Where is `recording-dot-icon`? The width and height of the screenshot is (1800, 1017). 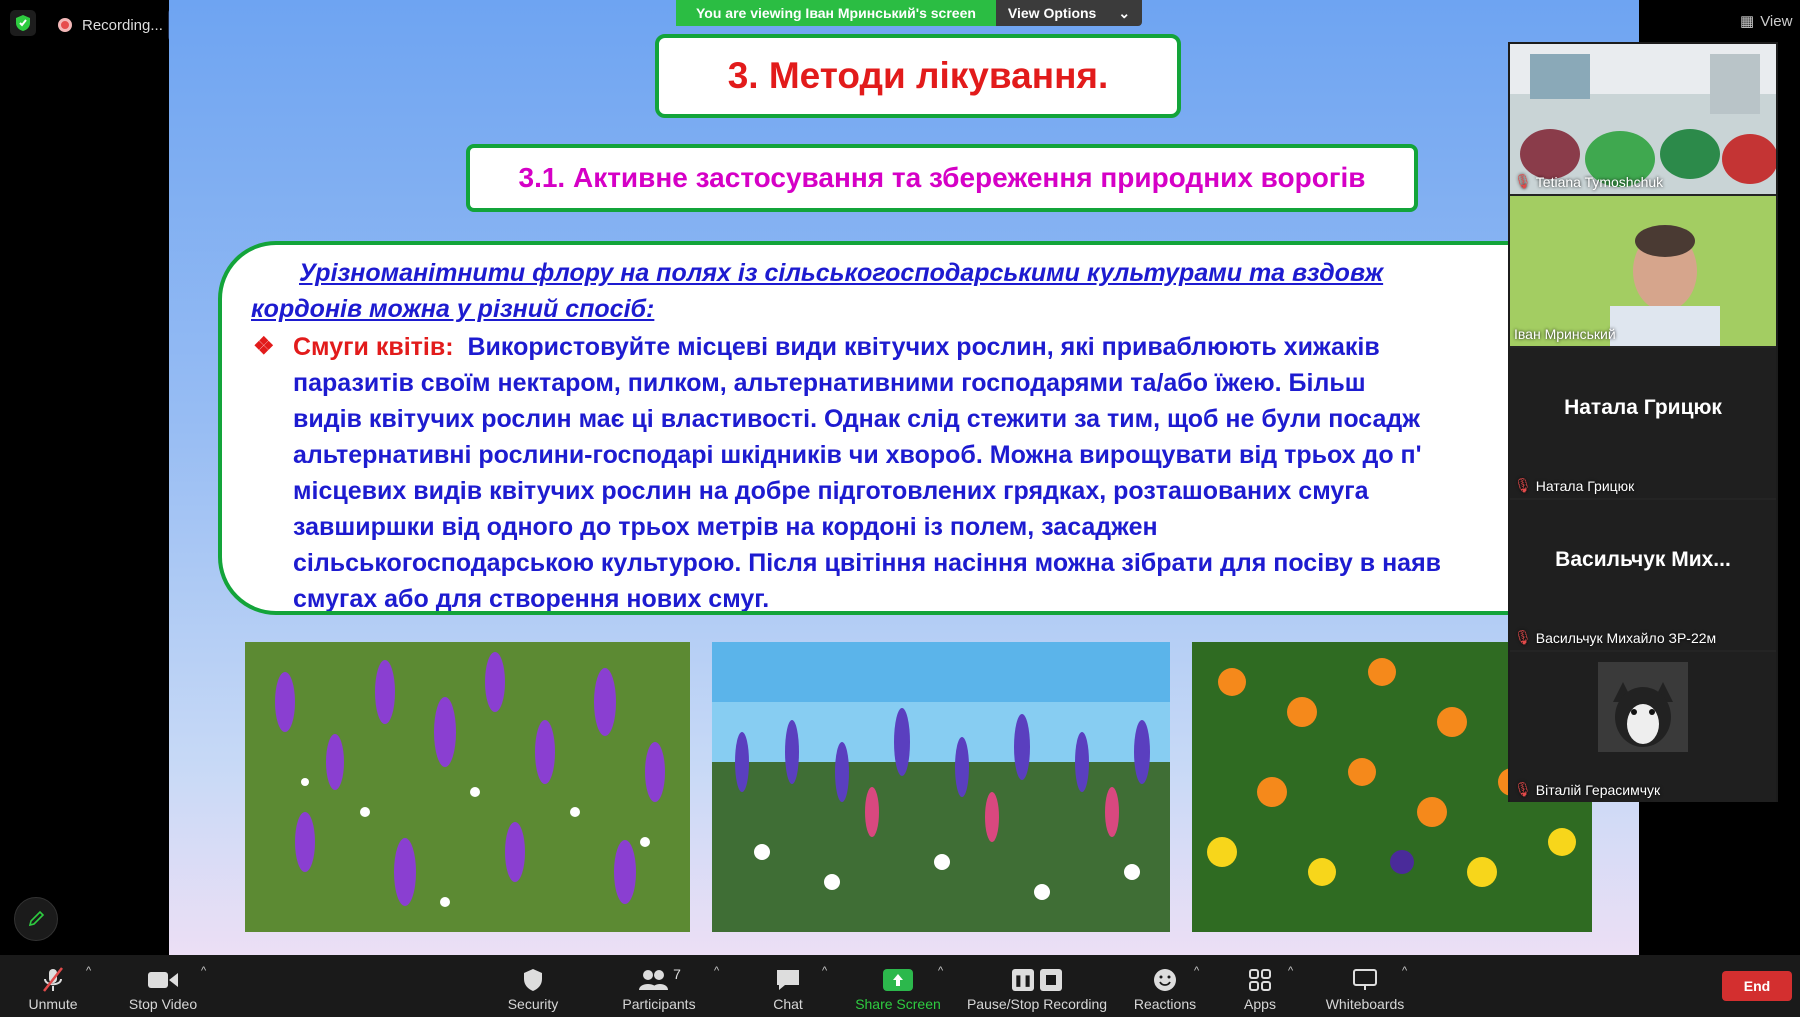
recording-dot-icon is located at coordinates (65, 25).